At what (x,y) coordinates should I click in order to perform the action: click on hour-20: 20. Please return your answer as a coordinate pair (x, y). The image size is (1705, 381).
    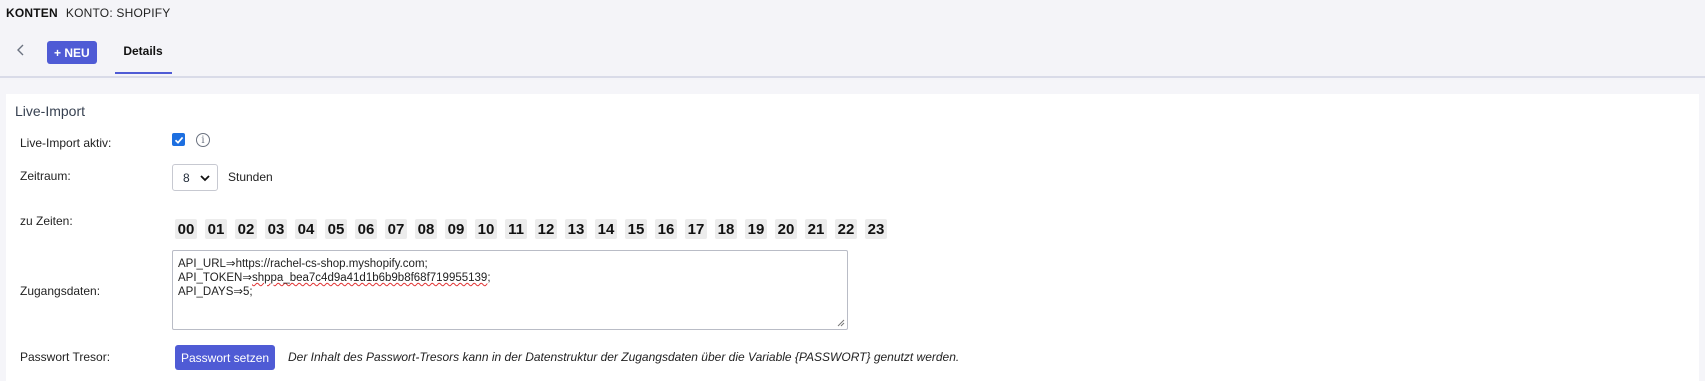
    Looking at the image, I should click on (786, 229).